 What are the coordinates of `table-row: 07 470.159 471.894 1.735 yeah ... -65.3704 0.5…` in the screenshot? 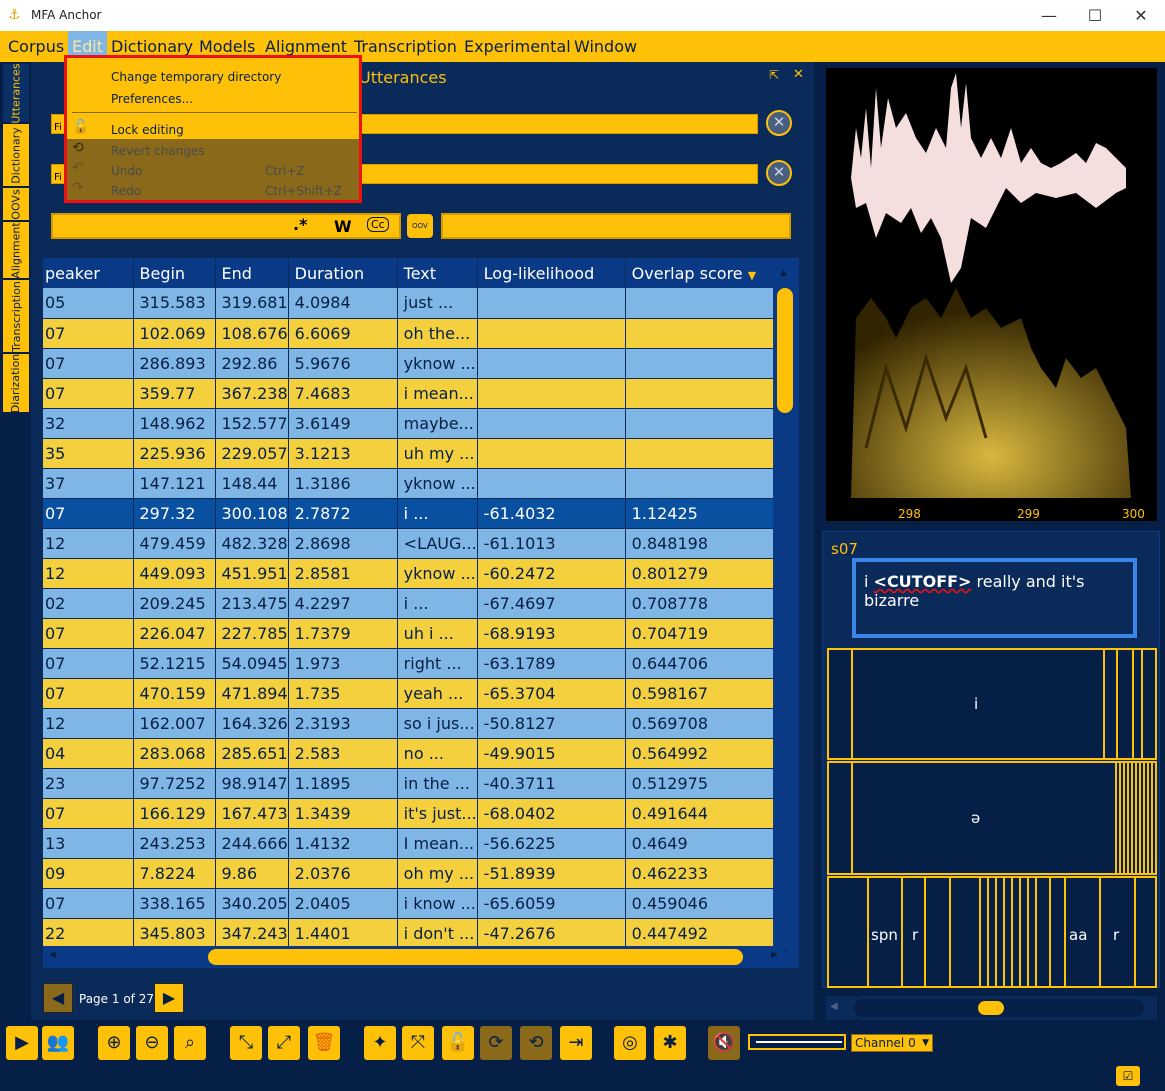 It's located at (409, 693).